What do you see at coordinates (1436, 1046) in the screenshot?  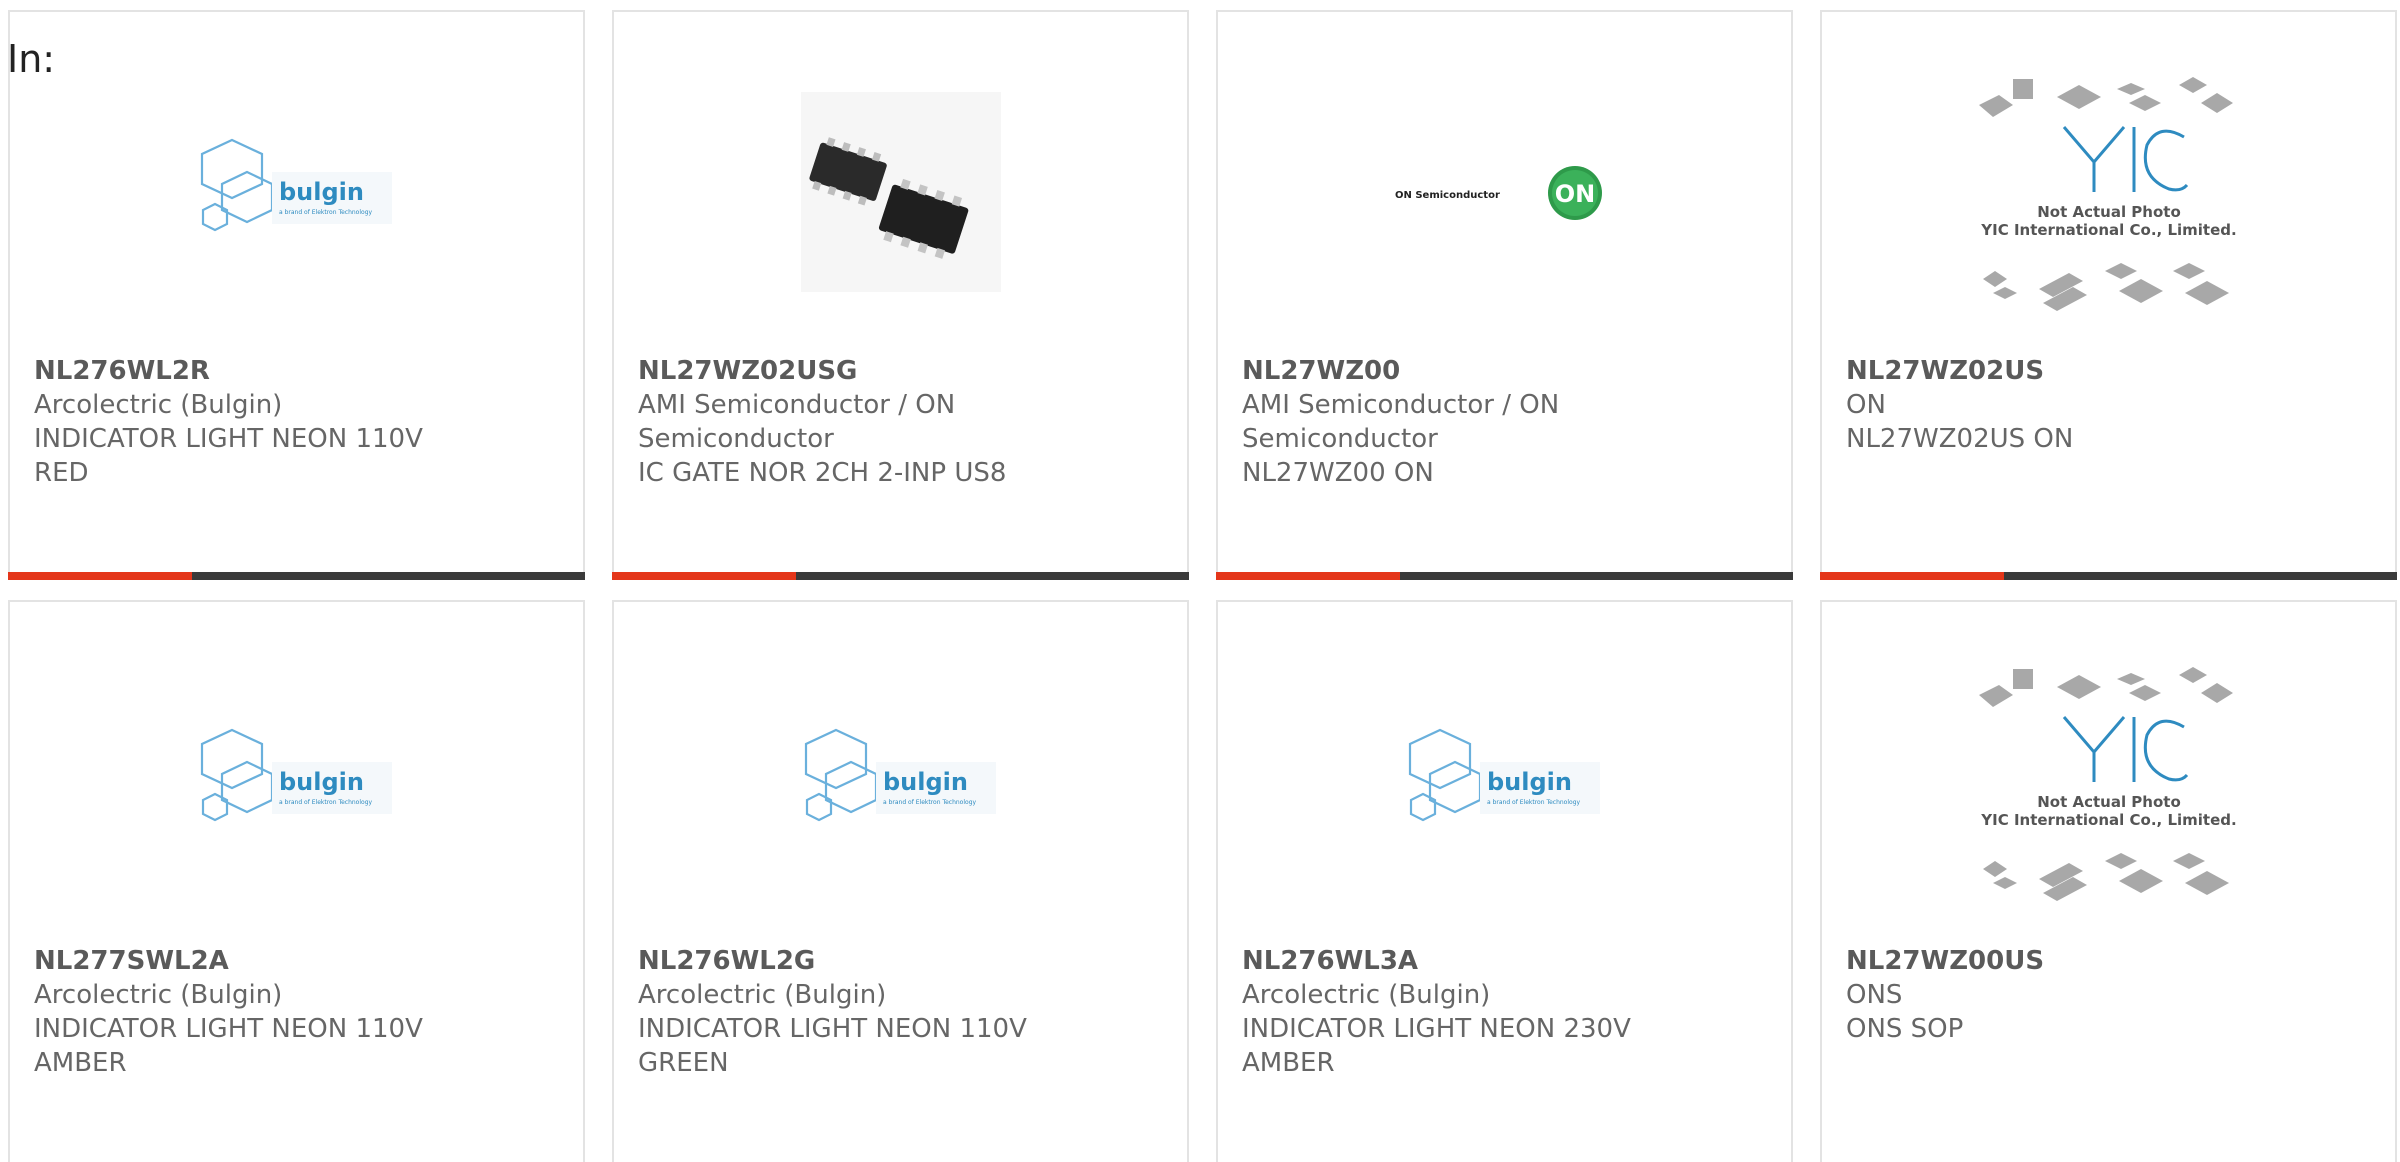 I see `description: INDICATOR LIGHT NEON 230V AMBER` at bounding box center [1436, 1046].